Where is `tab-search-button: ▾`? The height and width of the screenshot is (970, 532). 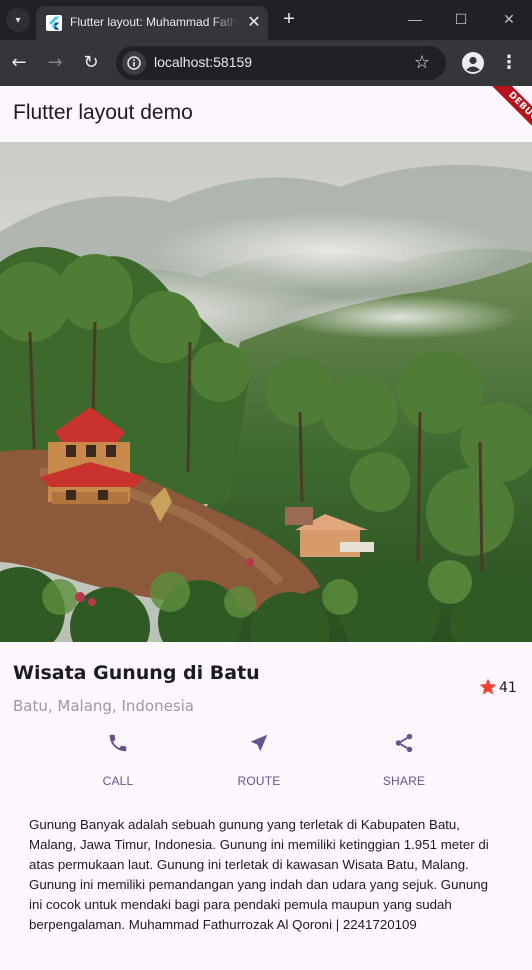
tab-search-button: ▾ is located at coordinates (18, 20).